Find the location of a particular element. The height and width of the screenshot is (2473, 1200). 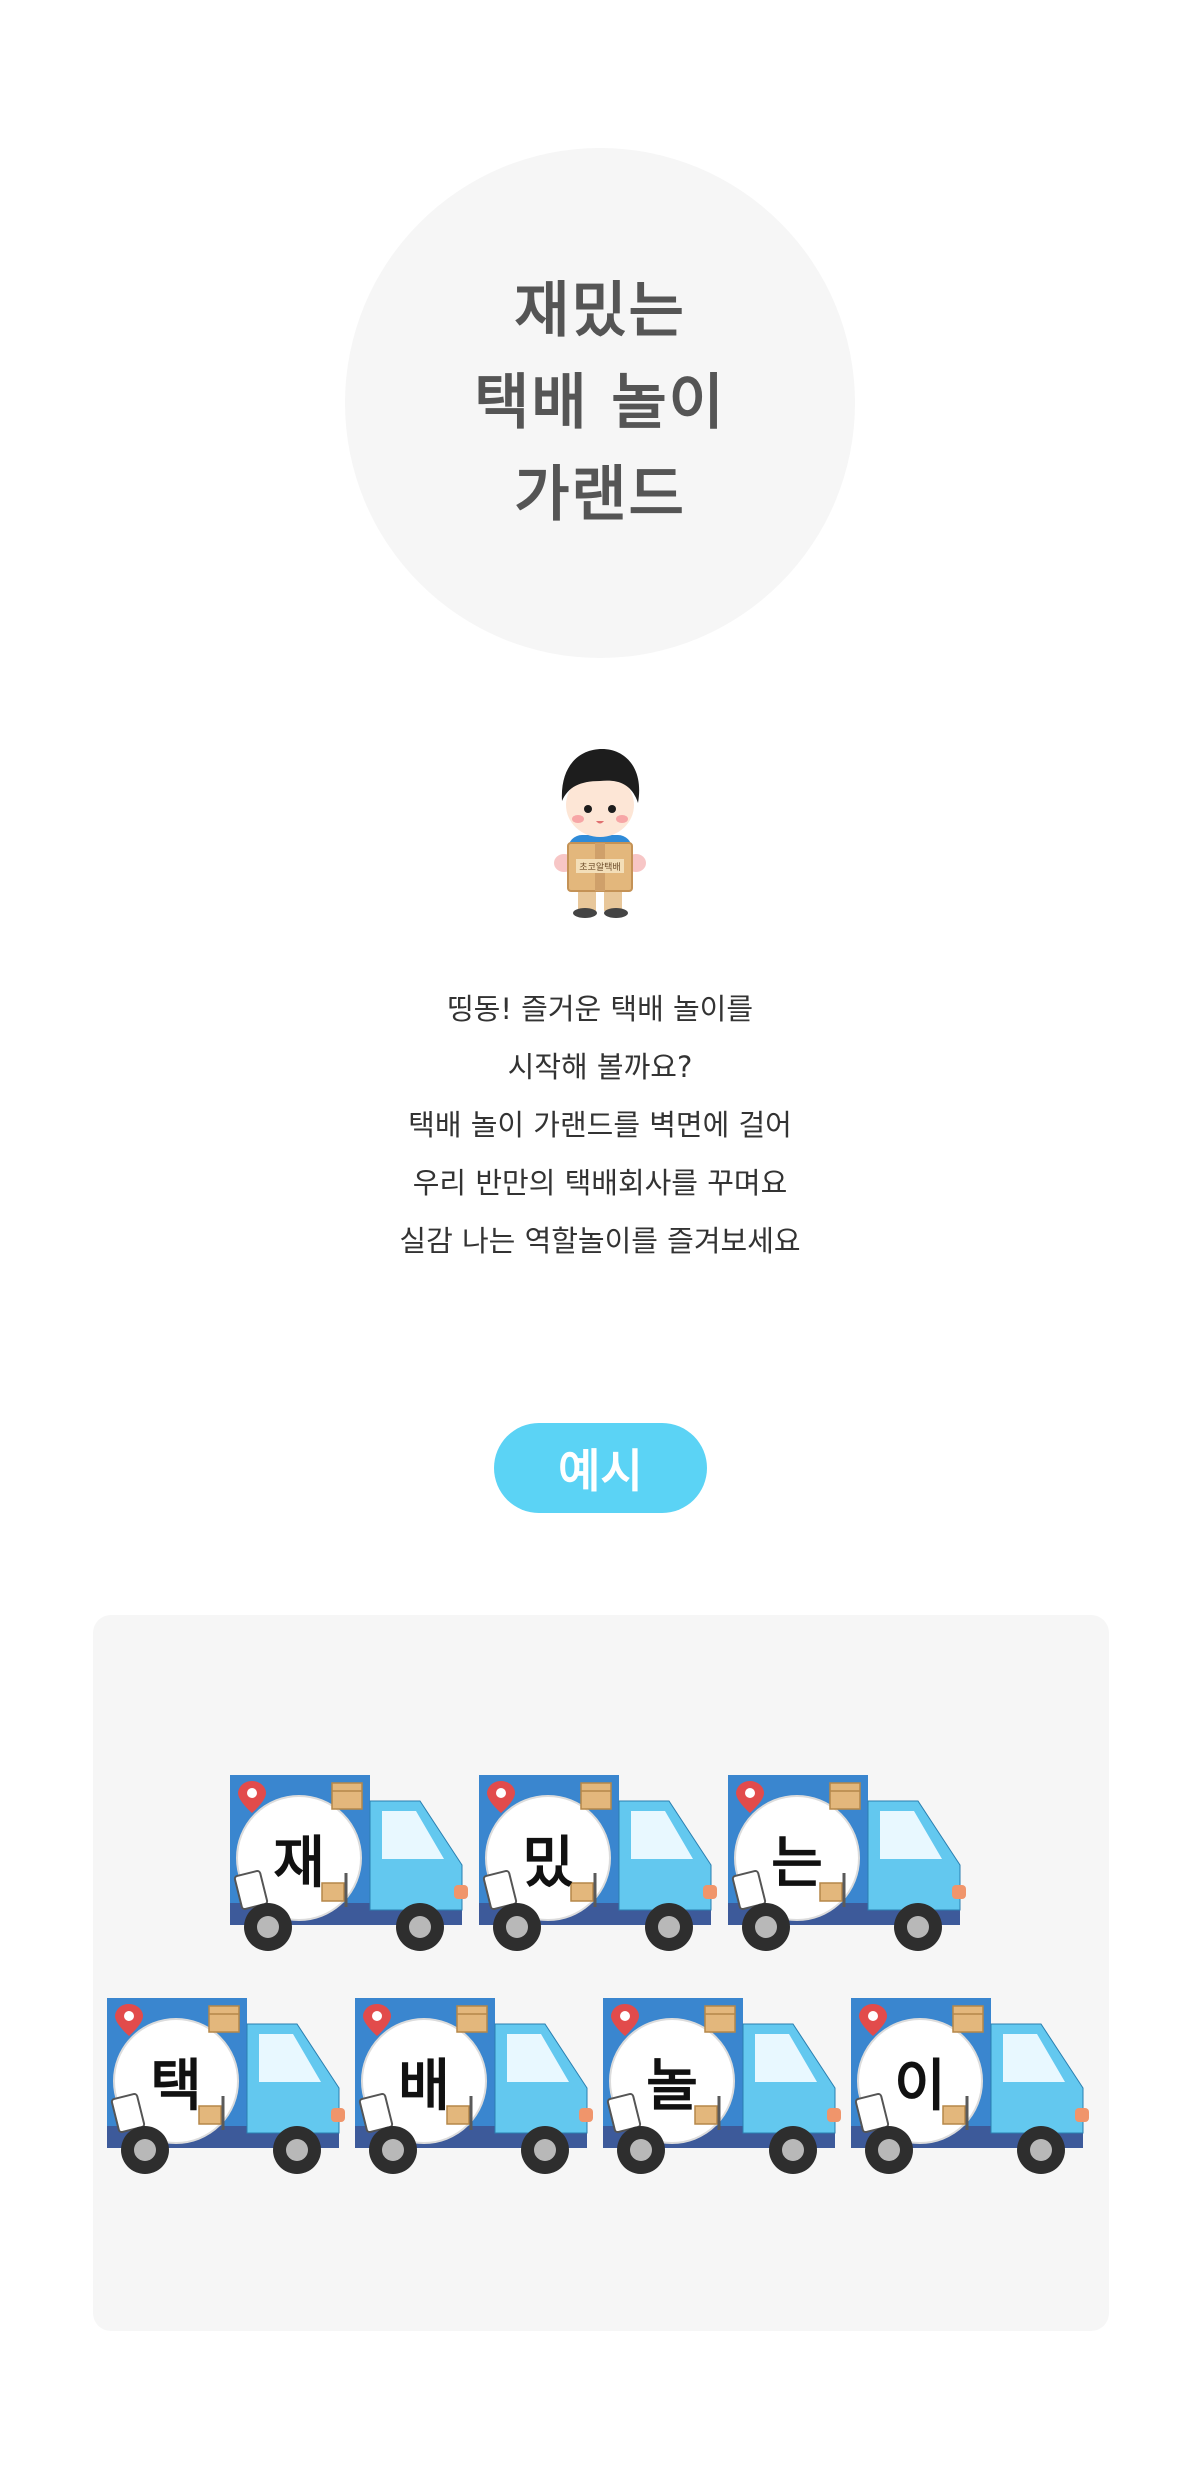

description-line: 띵동! 즐거운 택배 놀이를 is located at coordinates (600, 1009).